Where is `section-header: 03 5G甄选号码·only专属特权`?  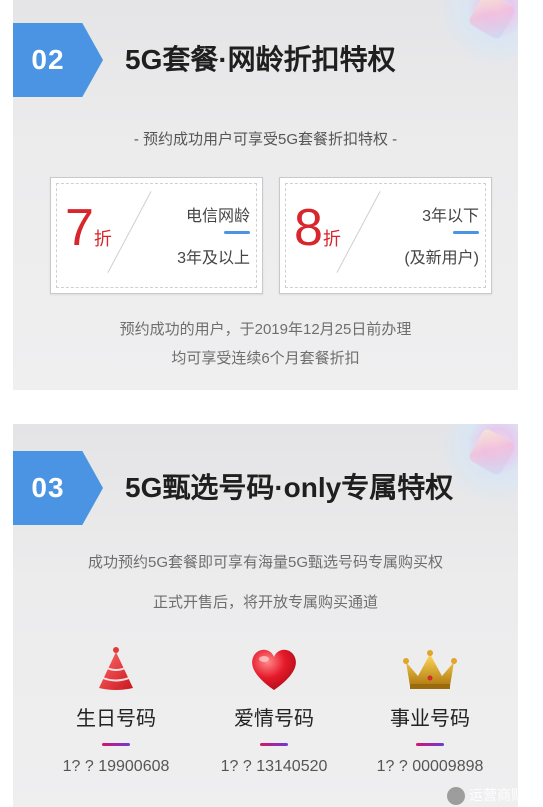
section-header: 03 5G甄选号码·only专属特权 is located at coordinates (265, 488).